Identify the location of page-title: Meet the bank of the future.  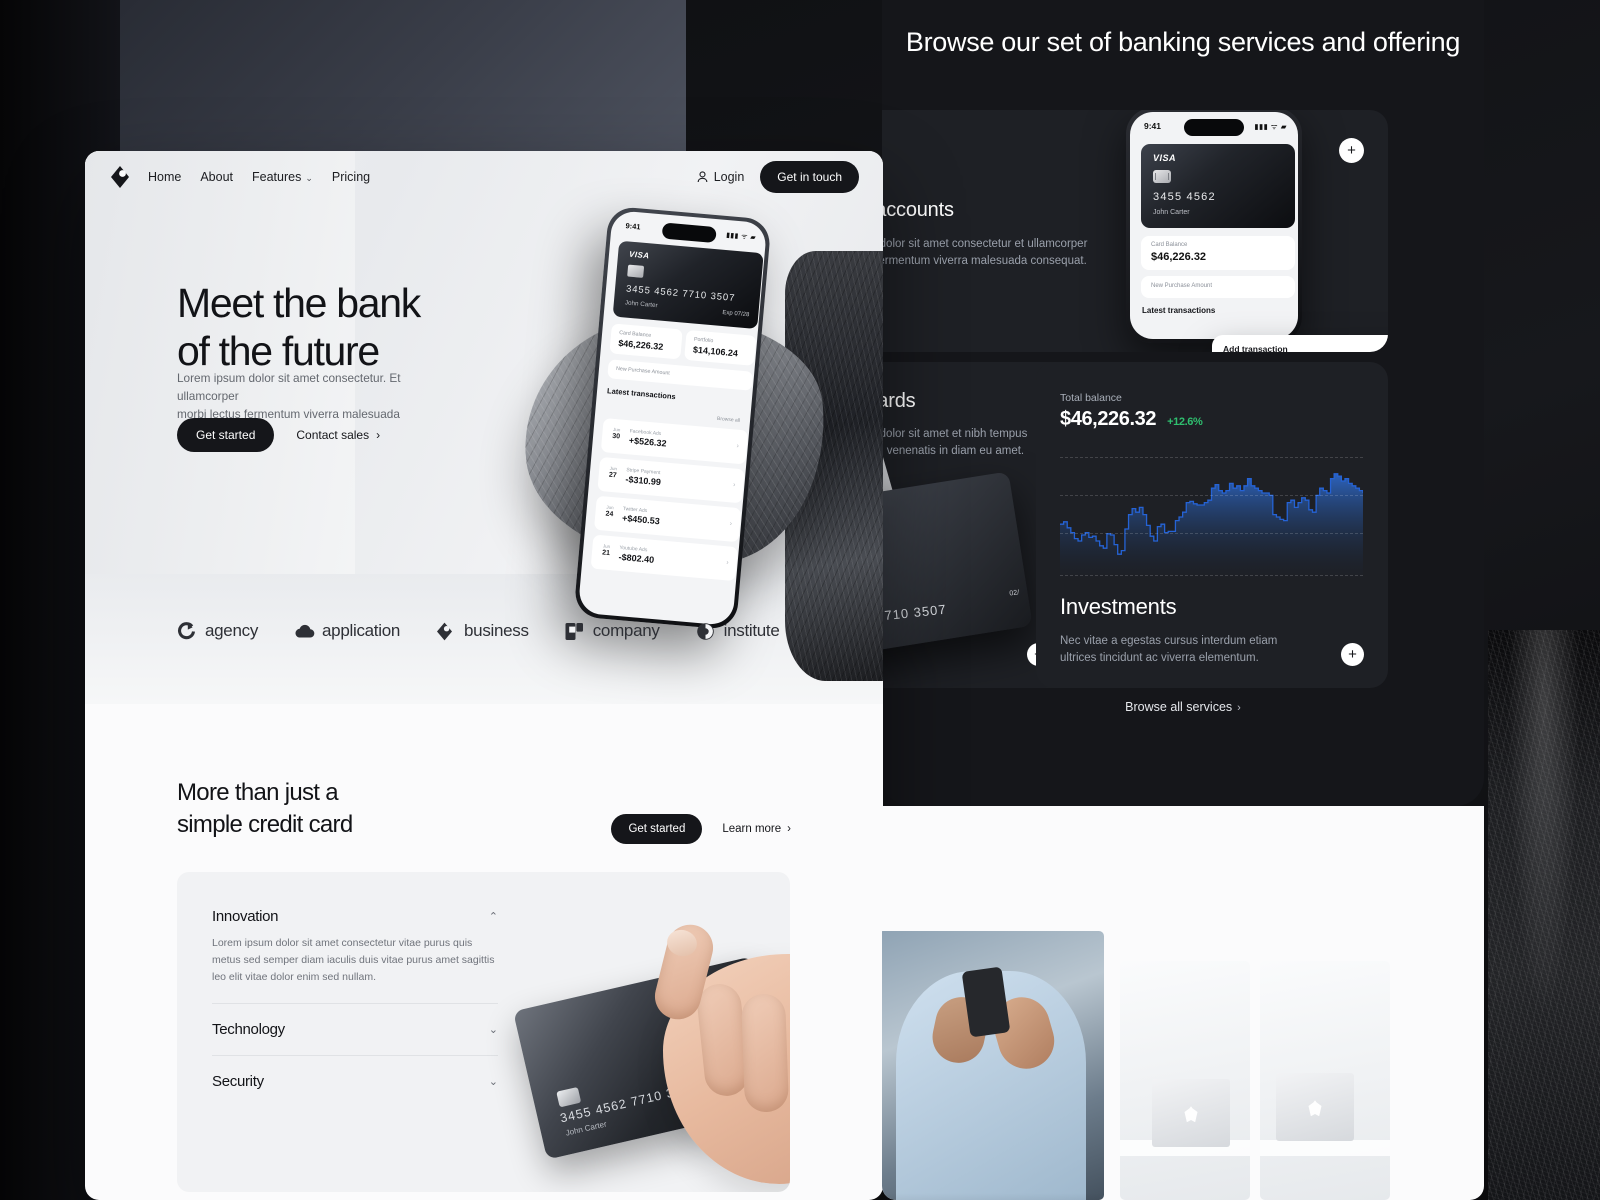
(299, 327).